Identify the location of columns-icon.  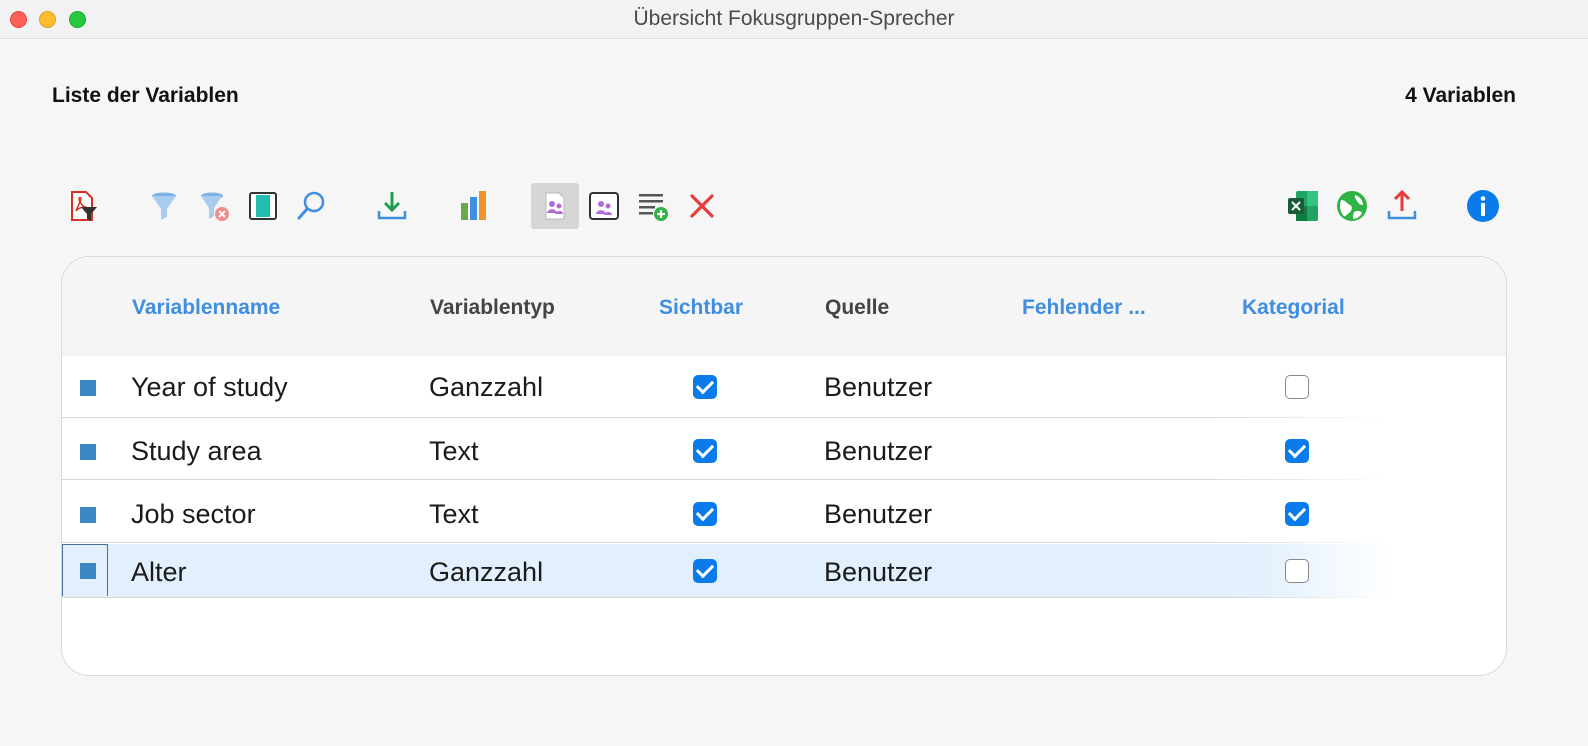
(263, 206).